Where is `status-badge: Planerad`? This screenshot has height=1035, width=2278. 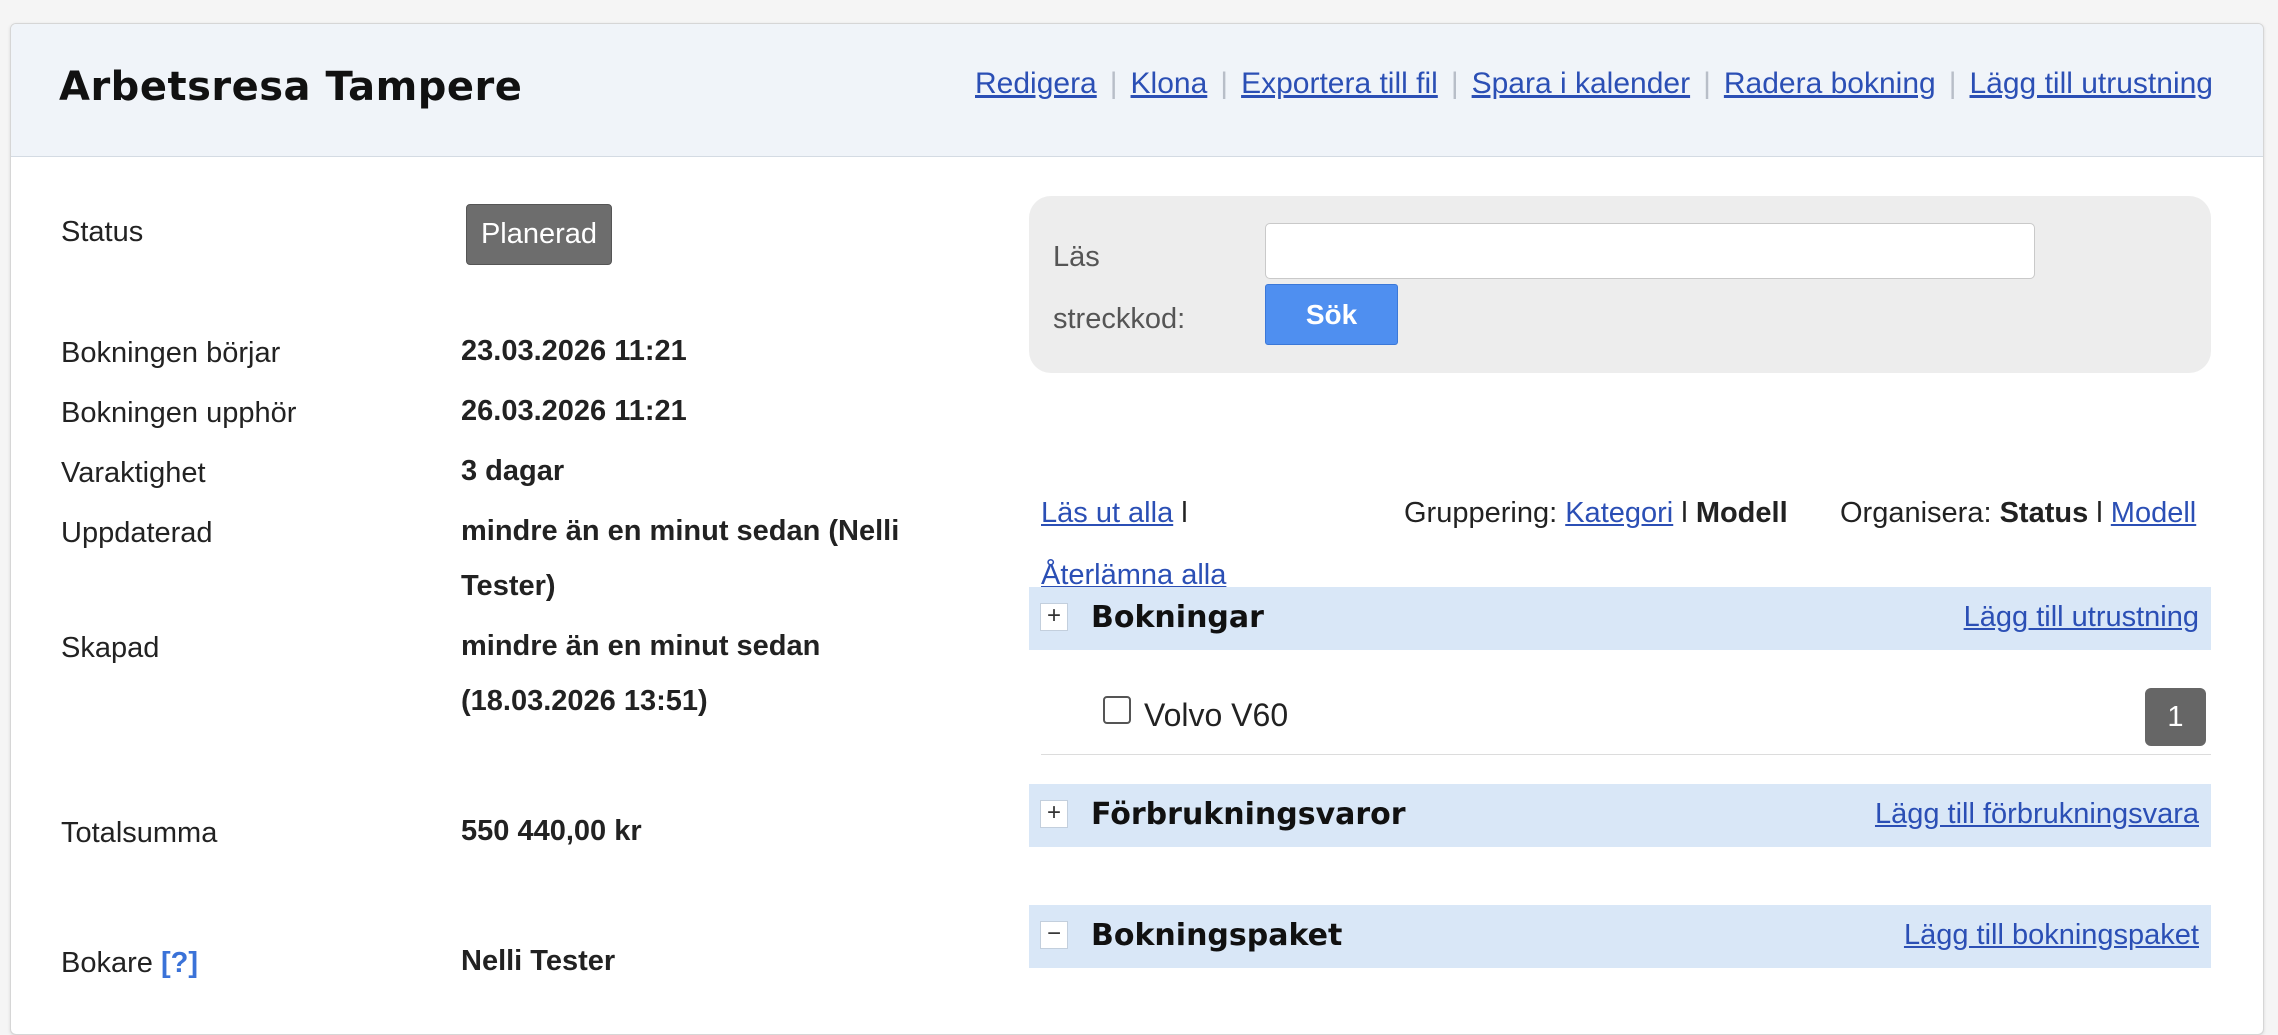 status-badge: Planerad is located at coordinates (539, 234).